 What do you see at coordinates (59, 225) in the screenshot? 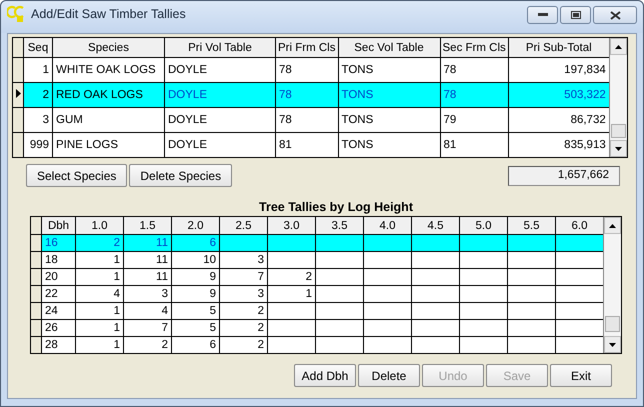
I see `column-header: Dbh` at bounding box center [59, 225].